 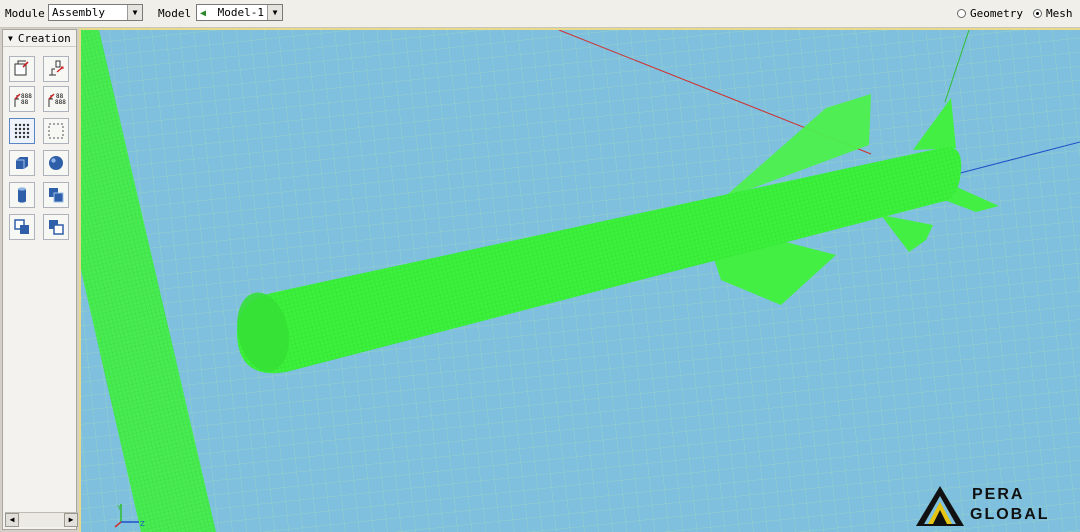 What do you see at coordinates (56, 163) in the screenshot?
I see `sphere-icon` at bounding box center [56, 163].